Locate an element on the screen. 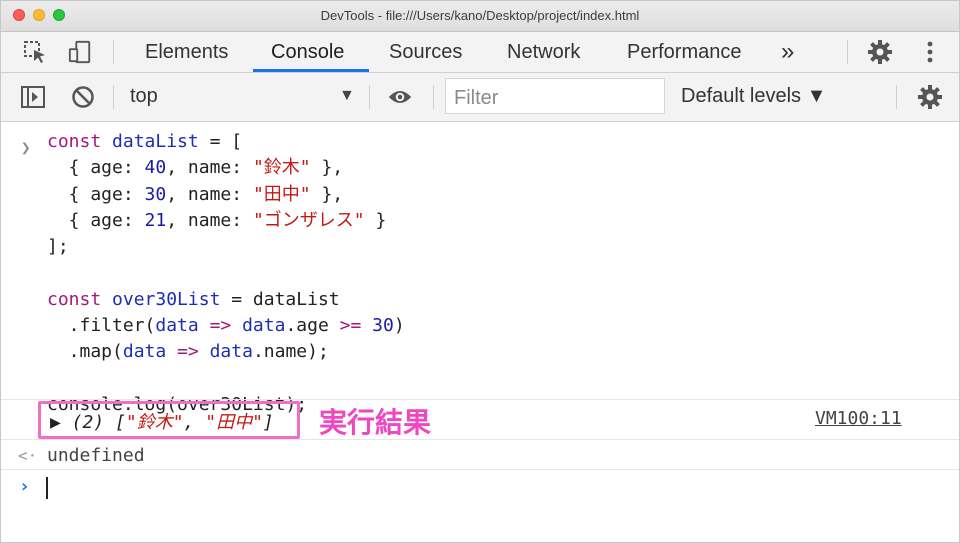 The height and width of the screenshot is (543, 960). code-token: .filter( is located at coordinates (101, 326).